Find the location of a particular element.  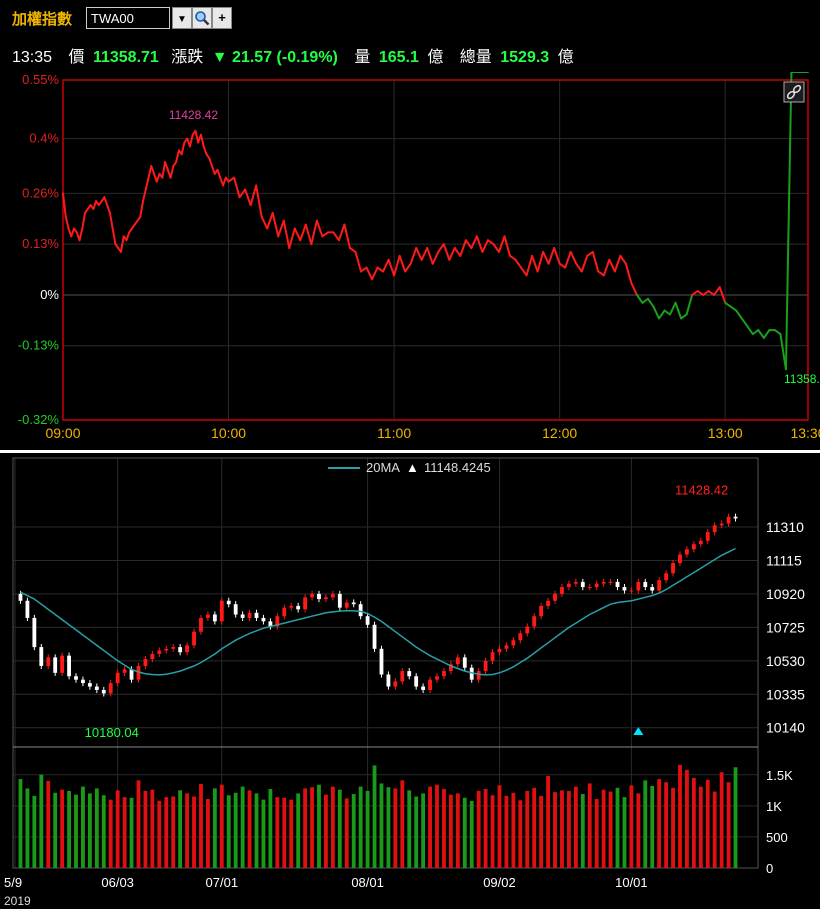

quote-time: 13:35 is located at coordinates (32, 57).